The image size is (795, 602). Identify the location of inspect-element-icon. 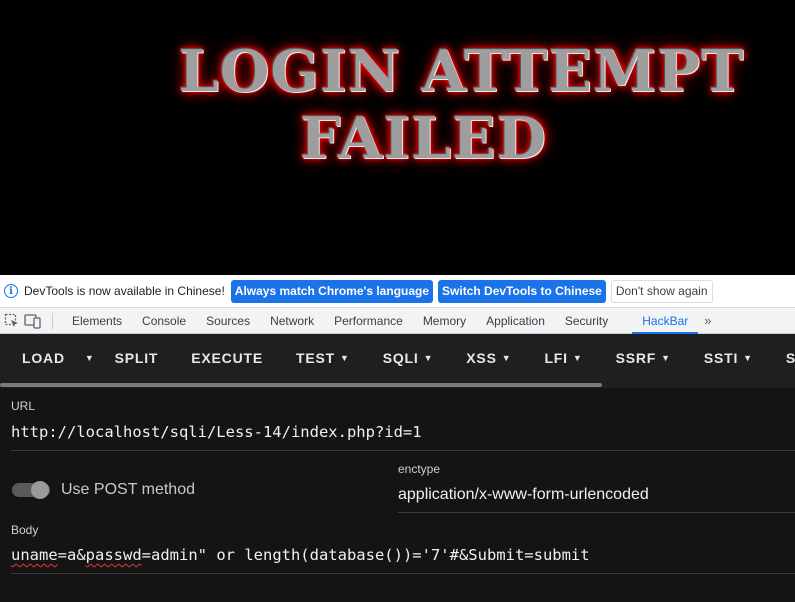
(12, 321).